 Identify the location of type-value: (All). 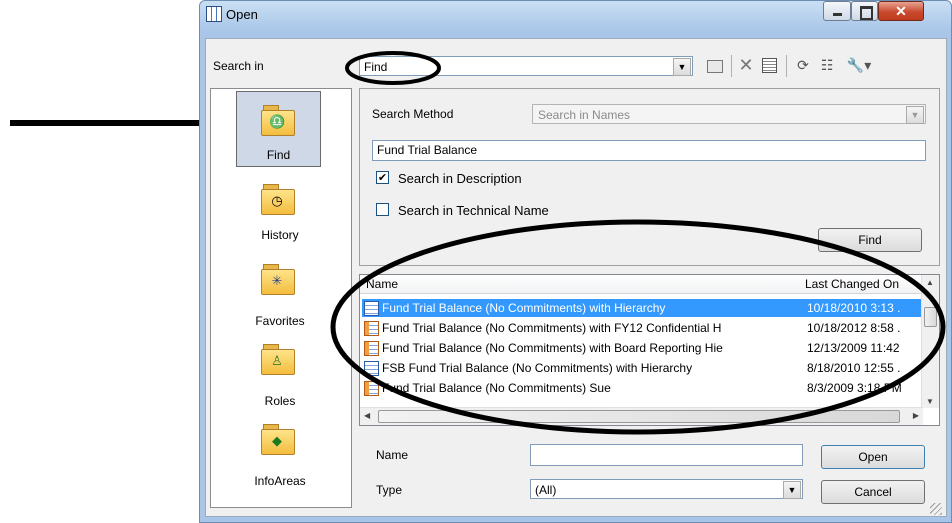
(546, 490).